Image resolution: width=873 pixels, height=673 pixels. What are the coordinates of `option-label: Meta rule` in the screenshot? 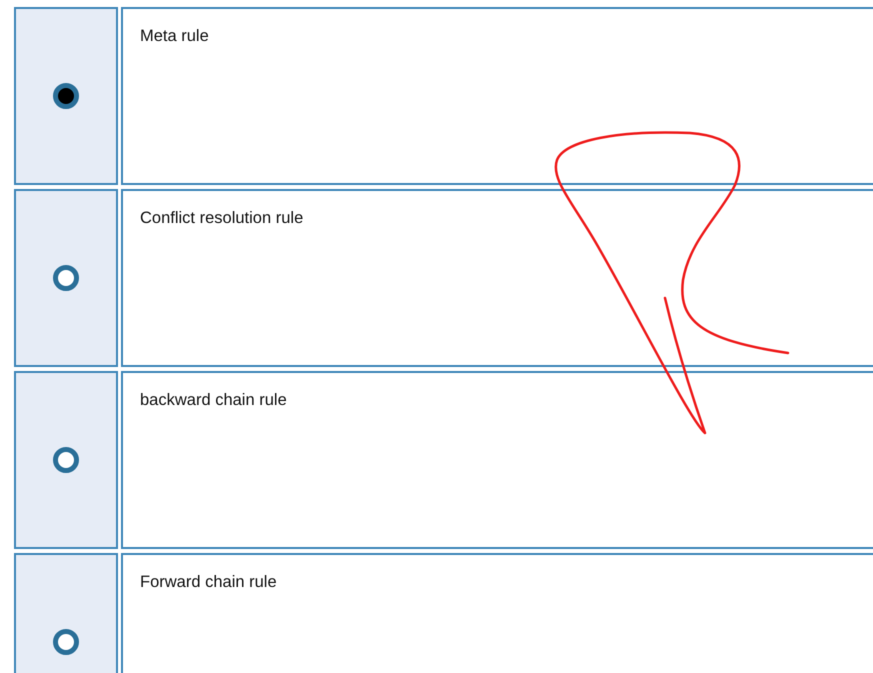 It's located at (174, 36).